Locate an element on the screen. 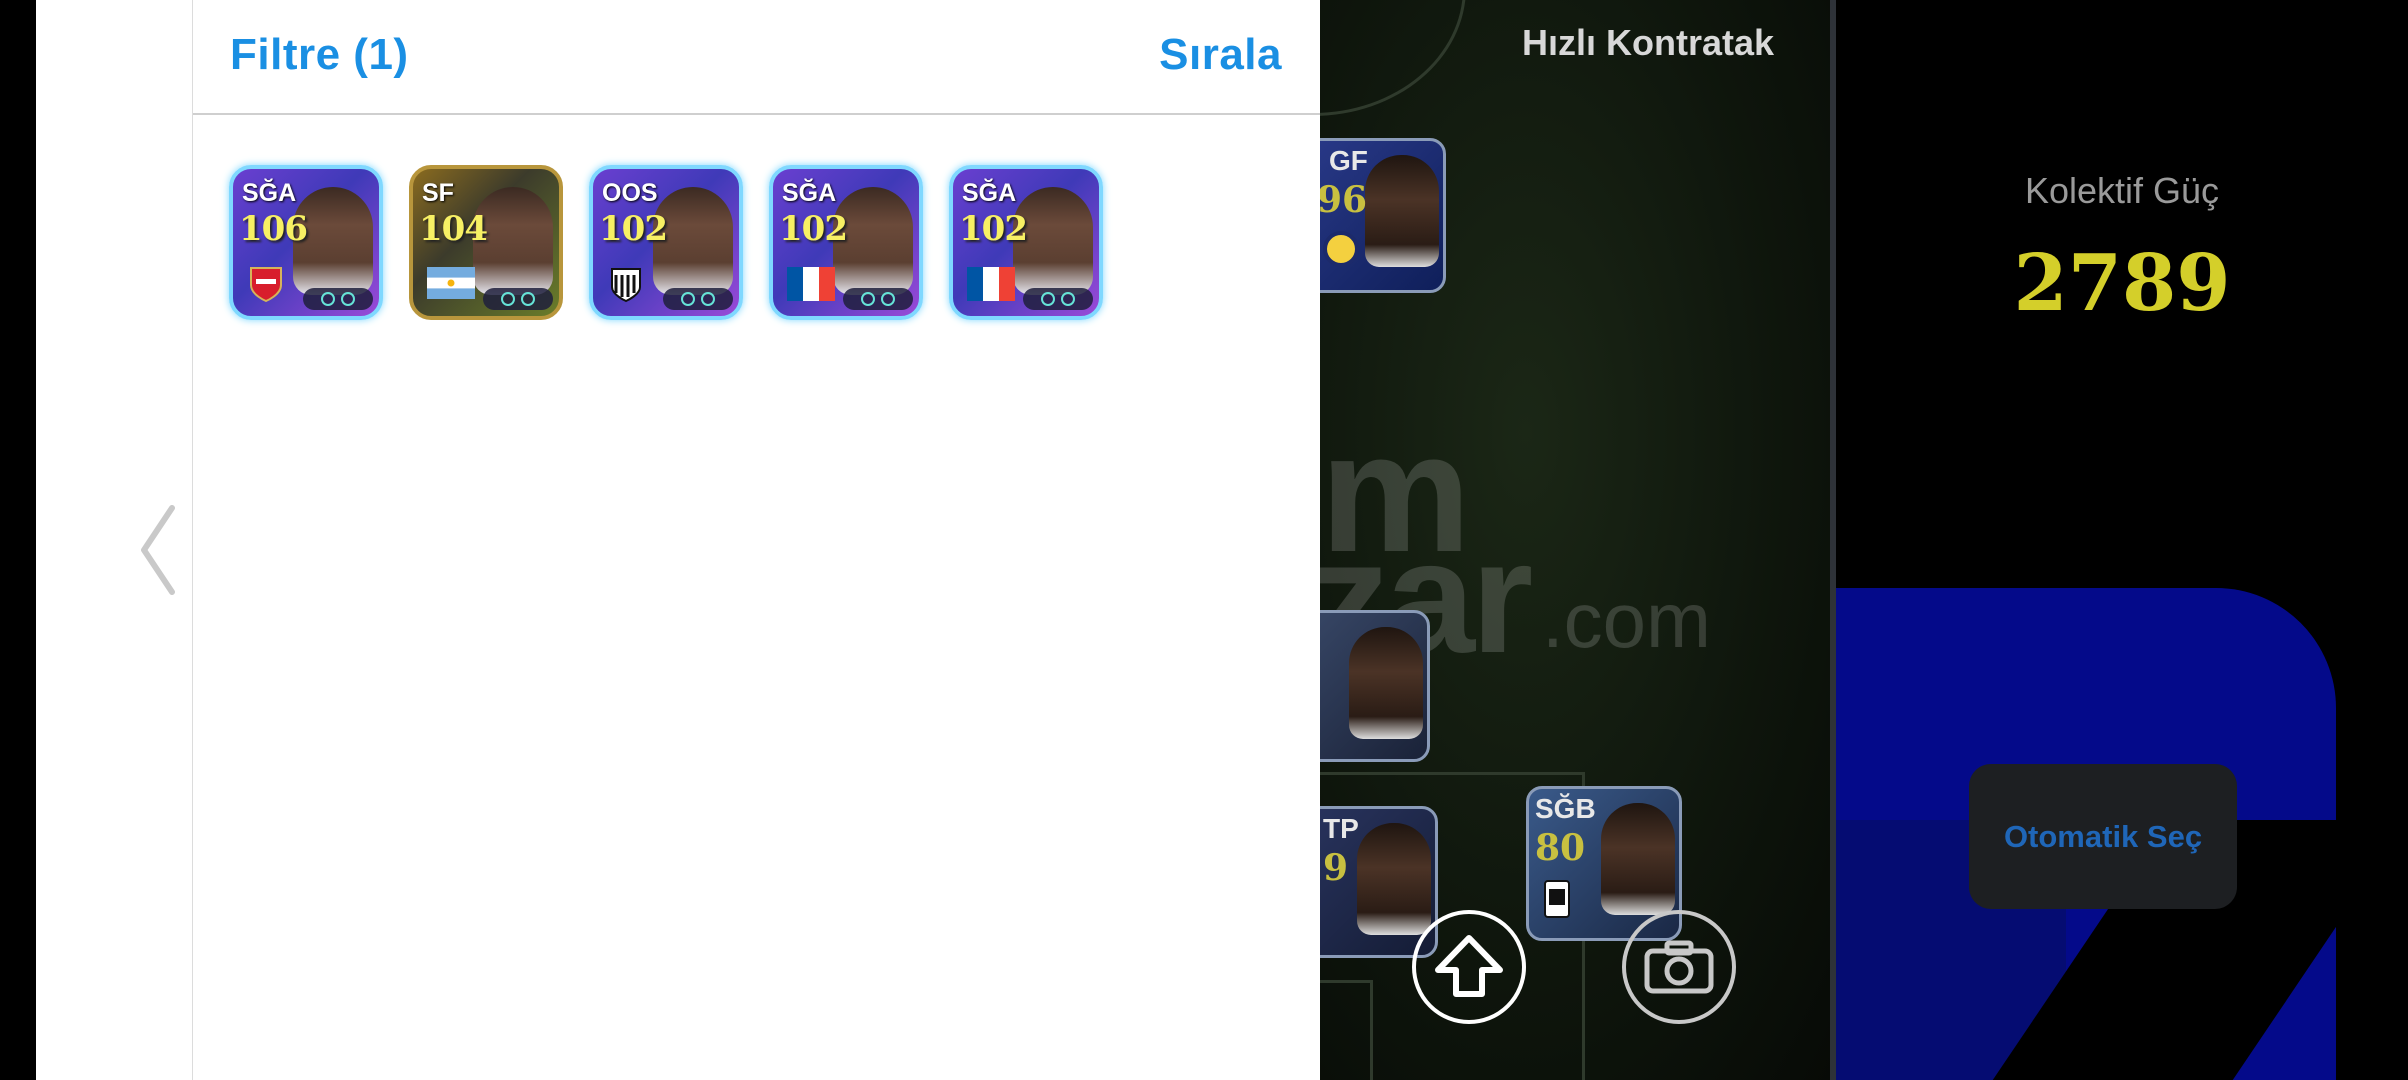 Image resolution: width=2408 pixels, height=1080 pixels. player-card: SĞA 106 is located at coordinates (306, 242).